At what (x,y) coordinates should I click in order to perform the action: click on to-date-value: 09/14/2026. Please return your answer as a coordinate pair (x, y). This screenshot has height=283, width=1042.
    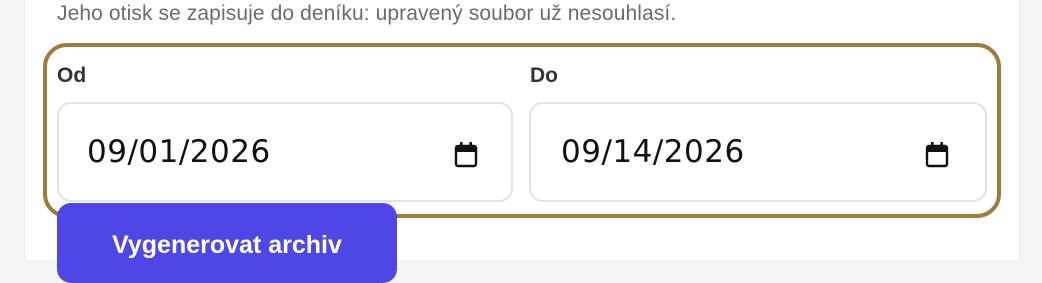
    Looking at the image, I should click on (653, 152).